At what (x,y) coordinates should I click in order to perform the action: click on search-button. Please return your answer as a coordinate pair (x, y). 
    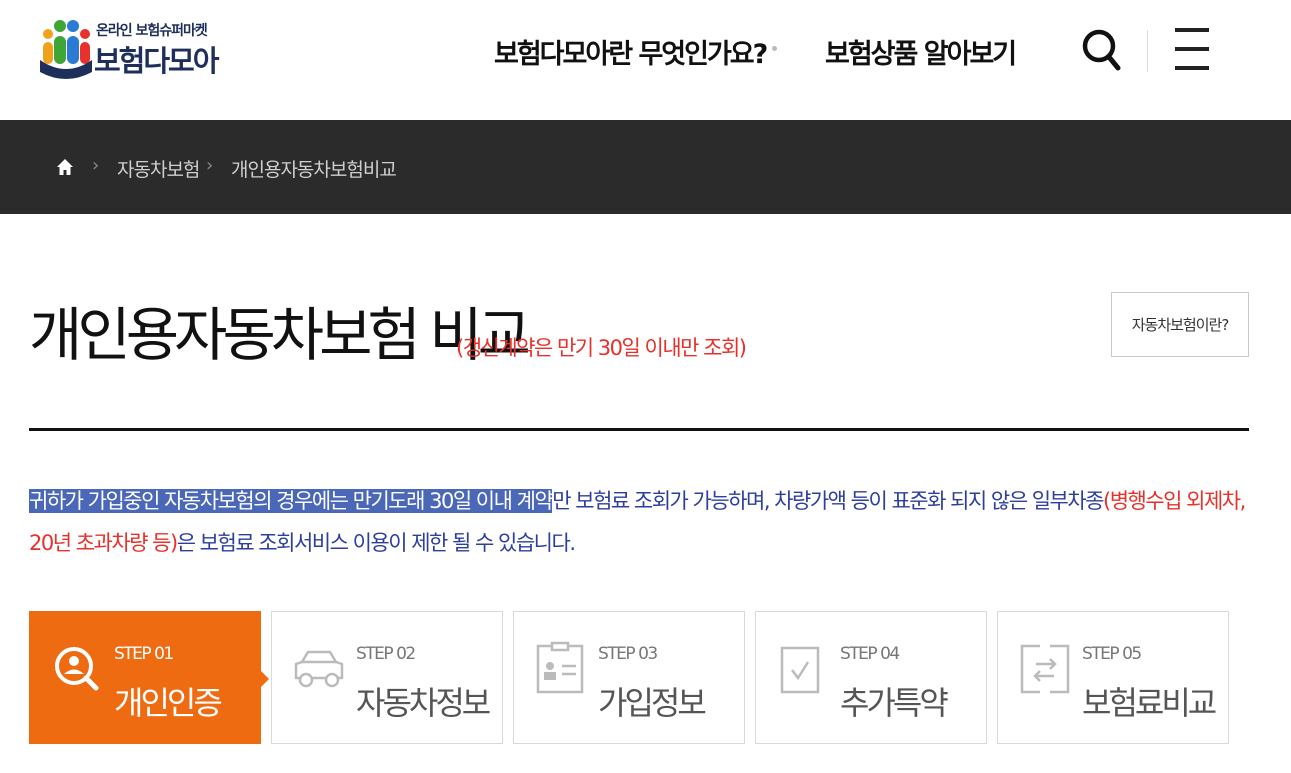
    Looking at the image, I should click on (1101, 49).